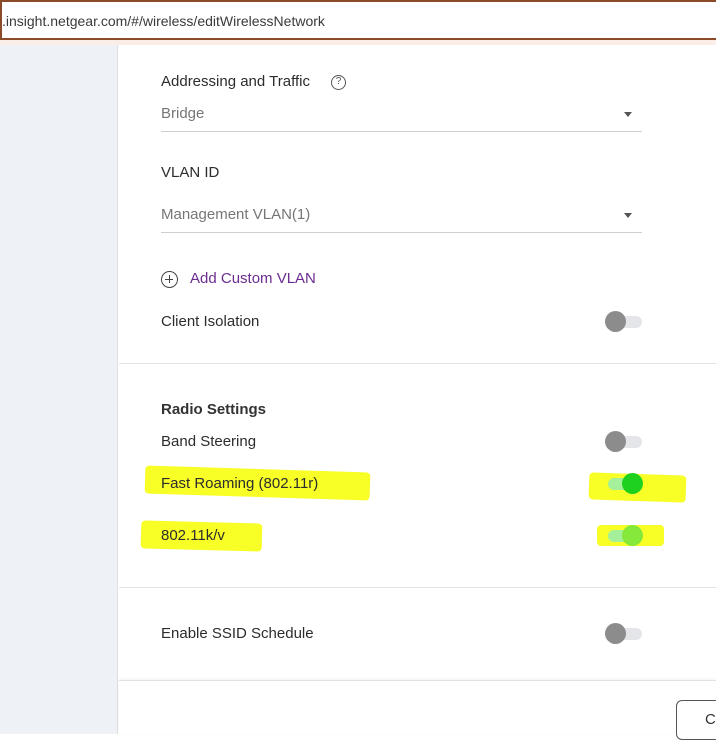  Describe the element at coordinates (235, 214) in the screenshot. I see `vlan-select-value: Management VLAN(1)` at that location.